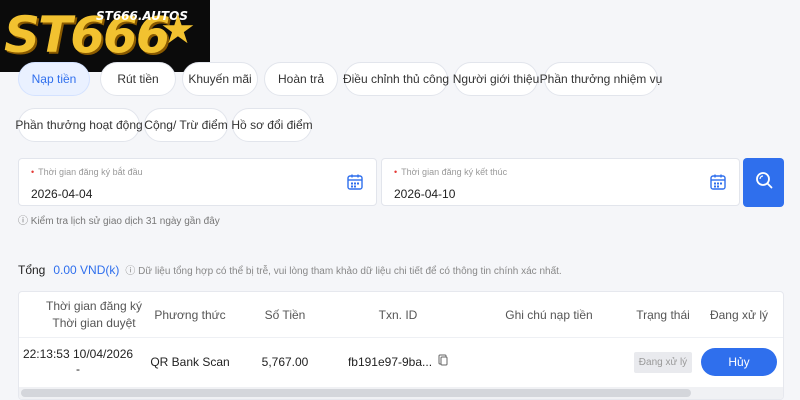 This screenshot has width=800, height=400. What do you see at coordinates (190, 314) in the screenshot?
I see `header-method: Phương thức` at bounding box center [190, 314].